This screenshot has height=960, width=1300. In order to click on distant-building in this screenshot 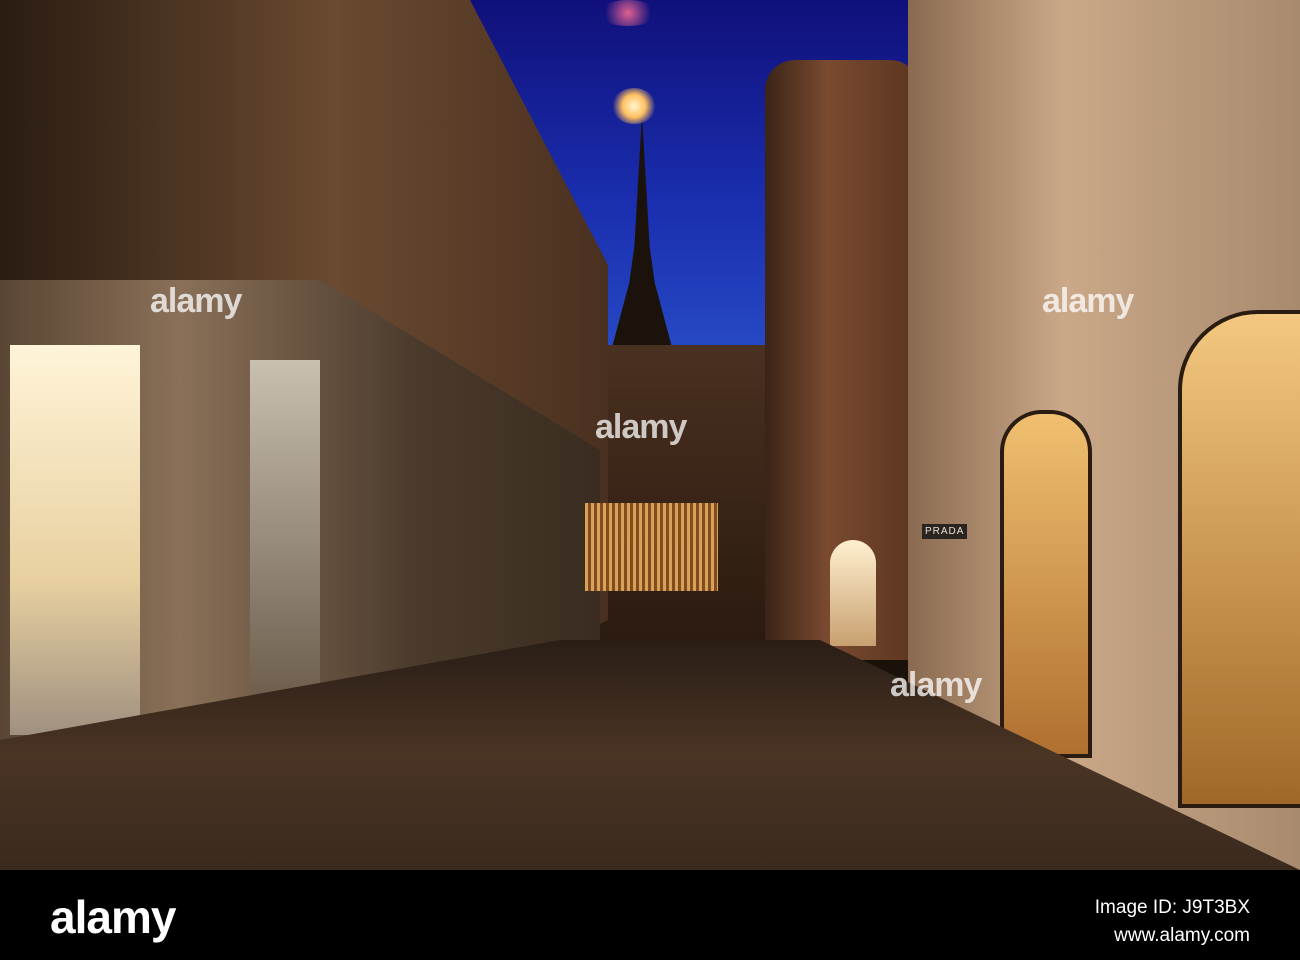, I will do `click(687, 495)`.